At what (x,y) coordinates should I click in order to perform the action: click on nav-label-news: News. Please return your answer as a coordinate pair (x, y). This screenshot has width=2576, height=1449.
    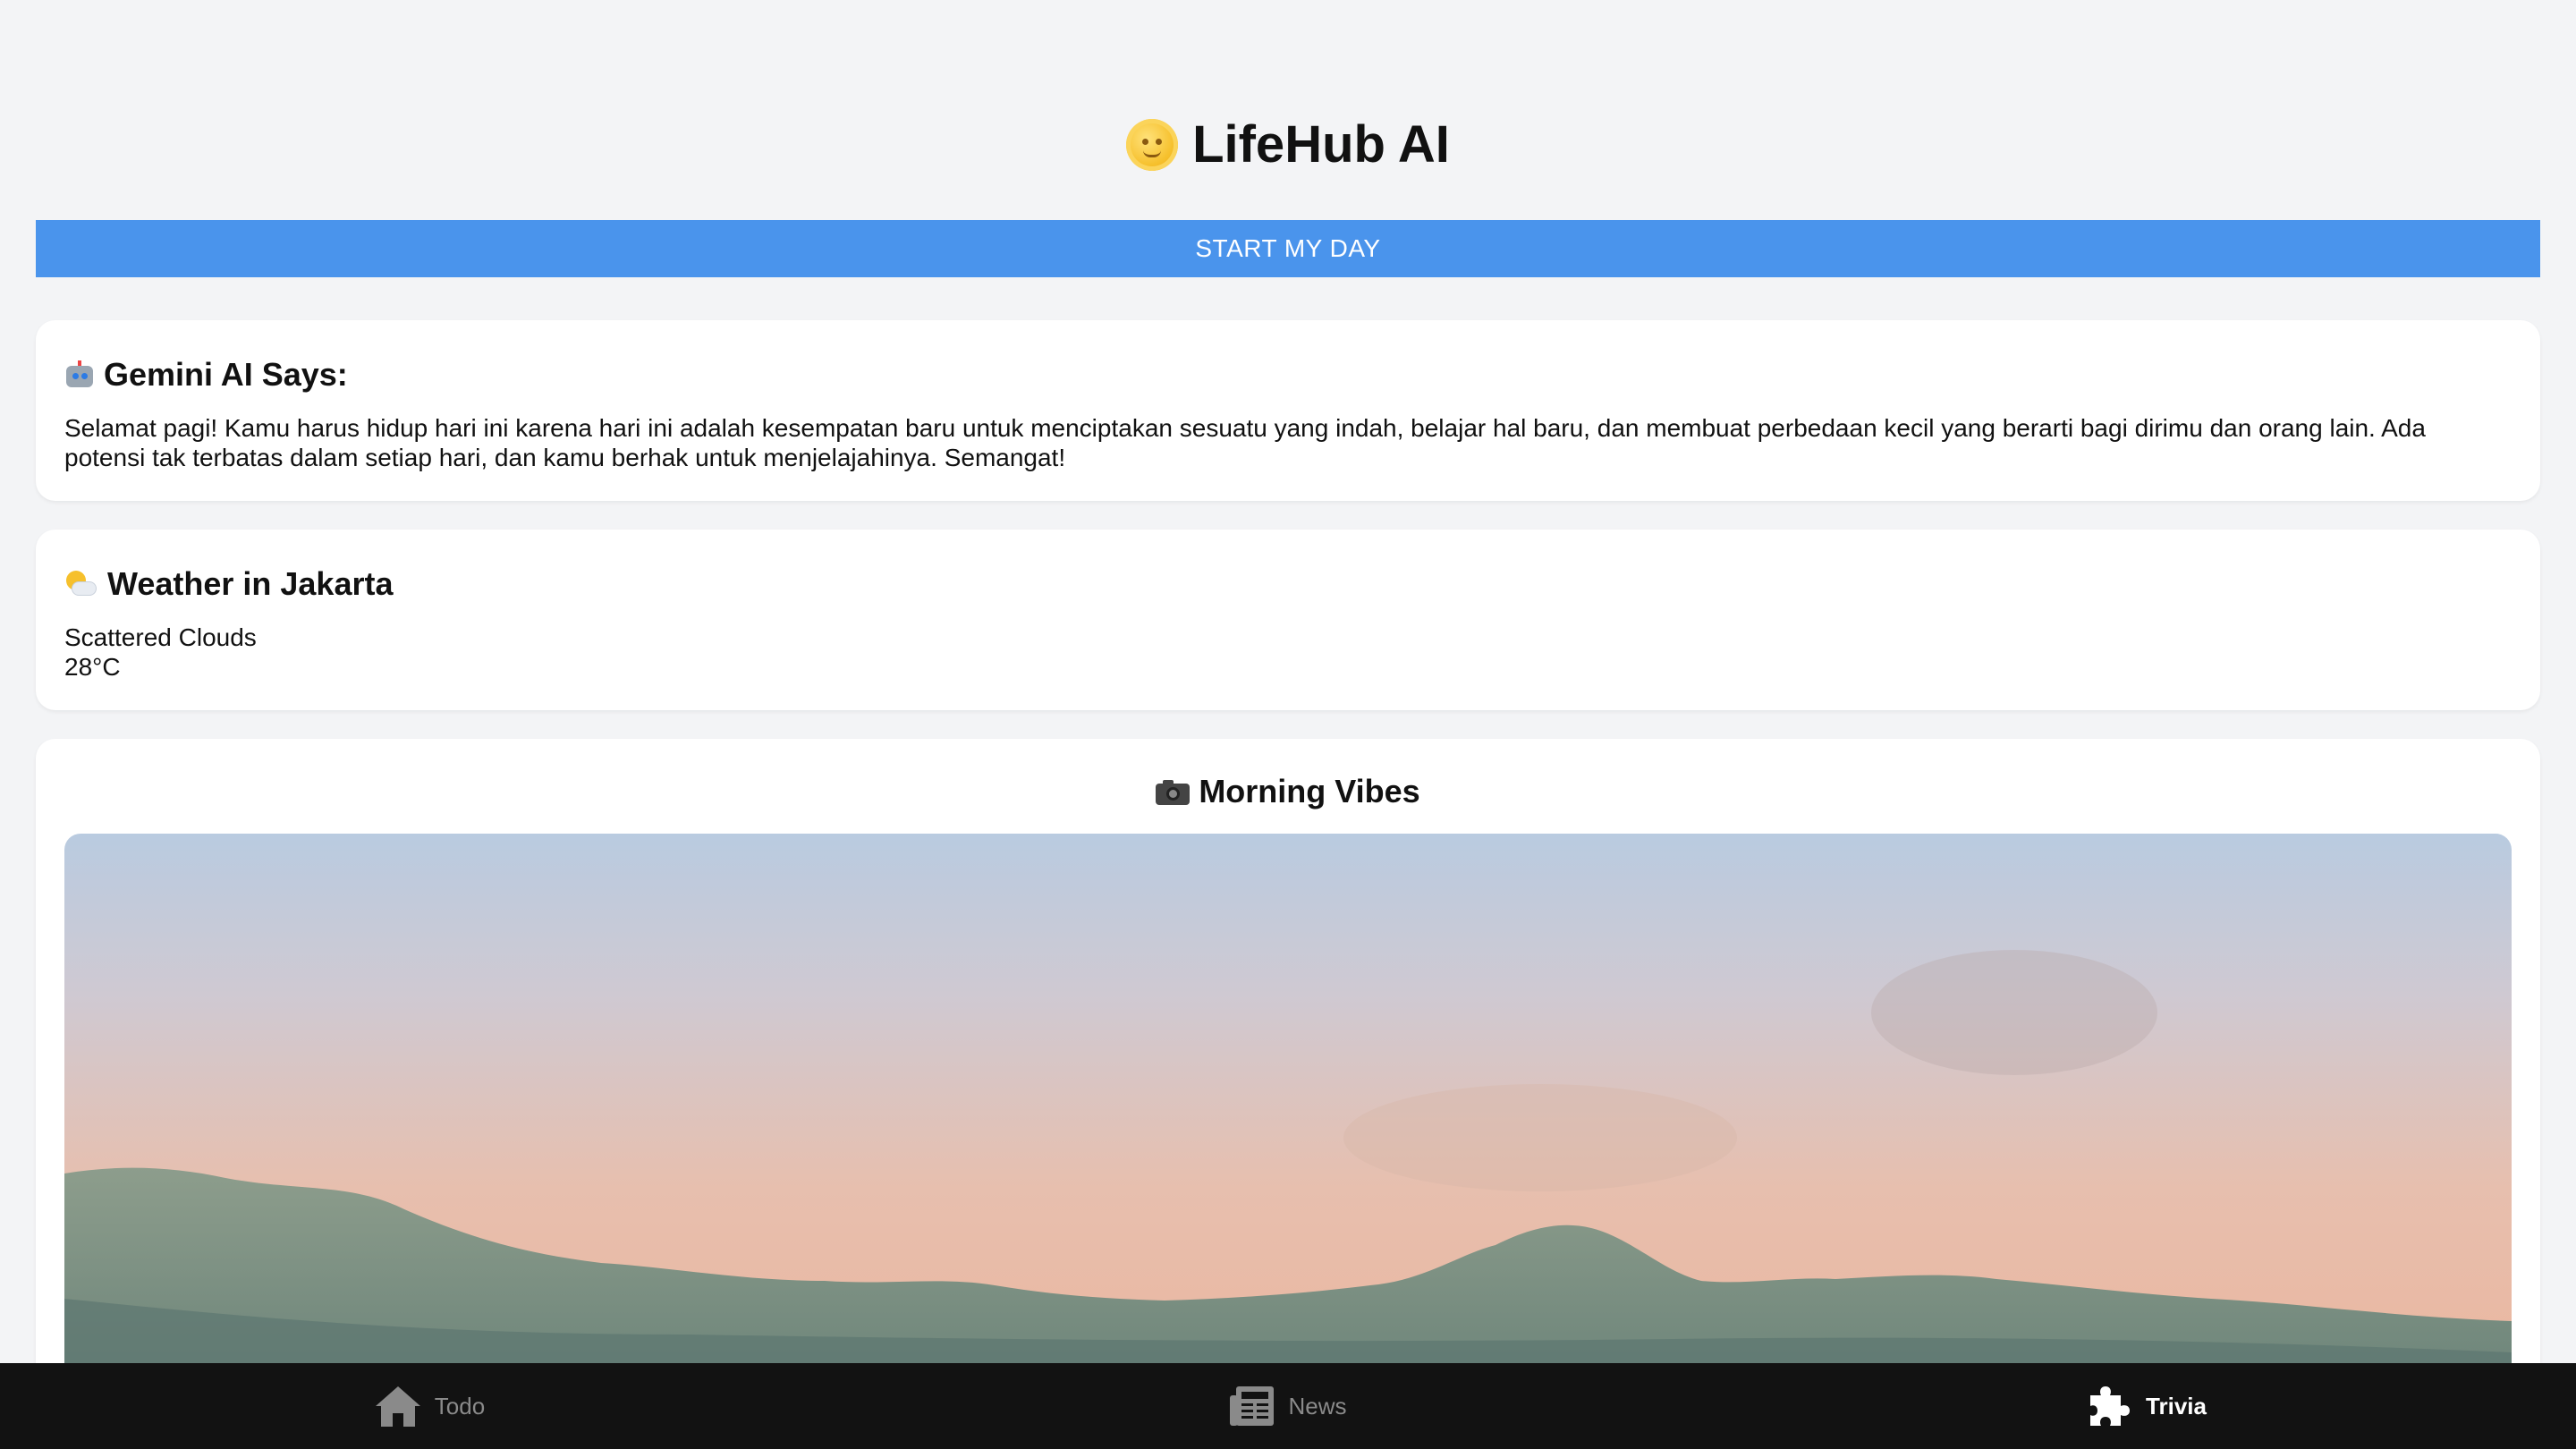
    Looking at the image, I should click on (1317, 1405).